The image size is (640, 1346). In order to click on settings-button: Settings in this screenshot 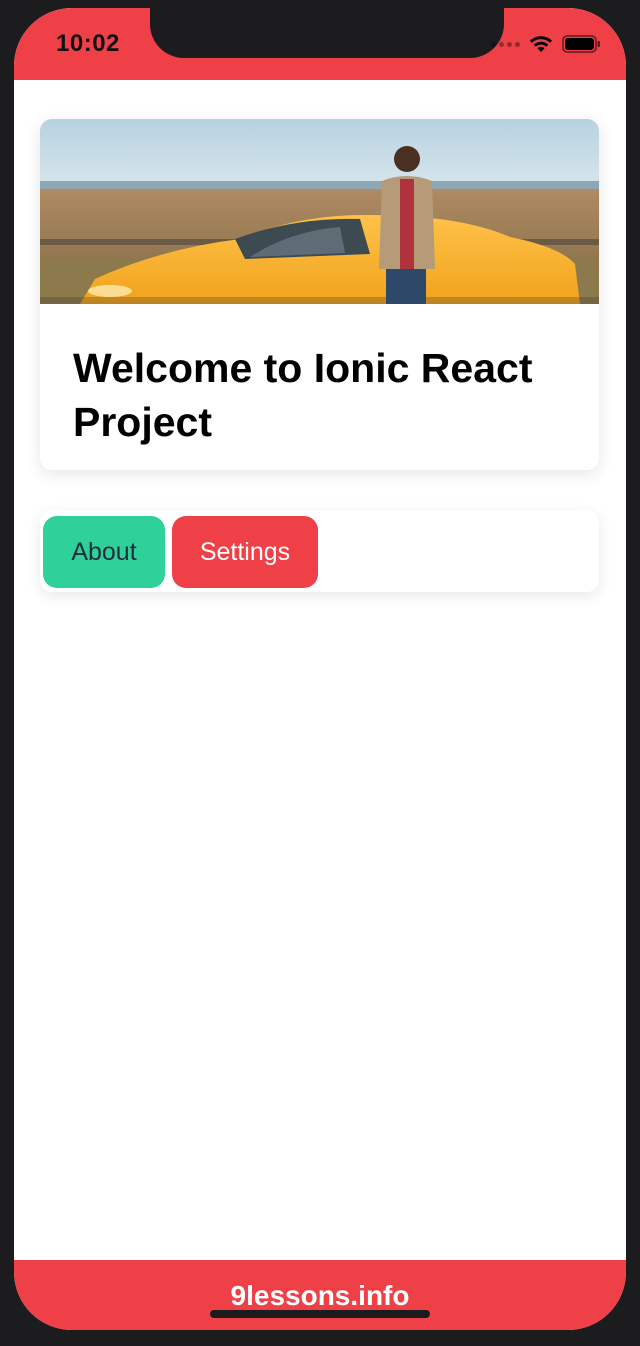, I will do `click(245, 552)`.